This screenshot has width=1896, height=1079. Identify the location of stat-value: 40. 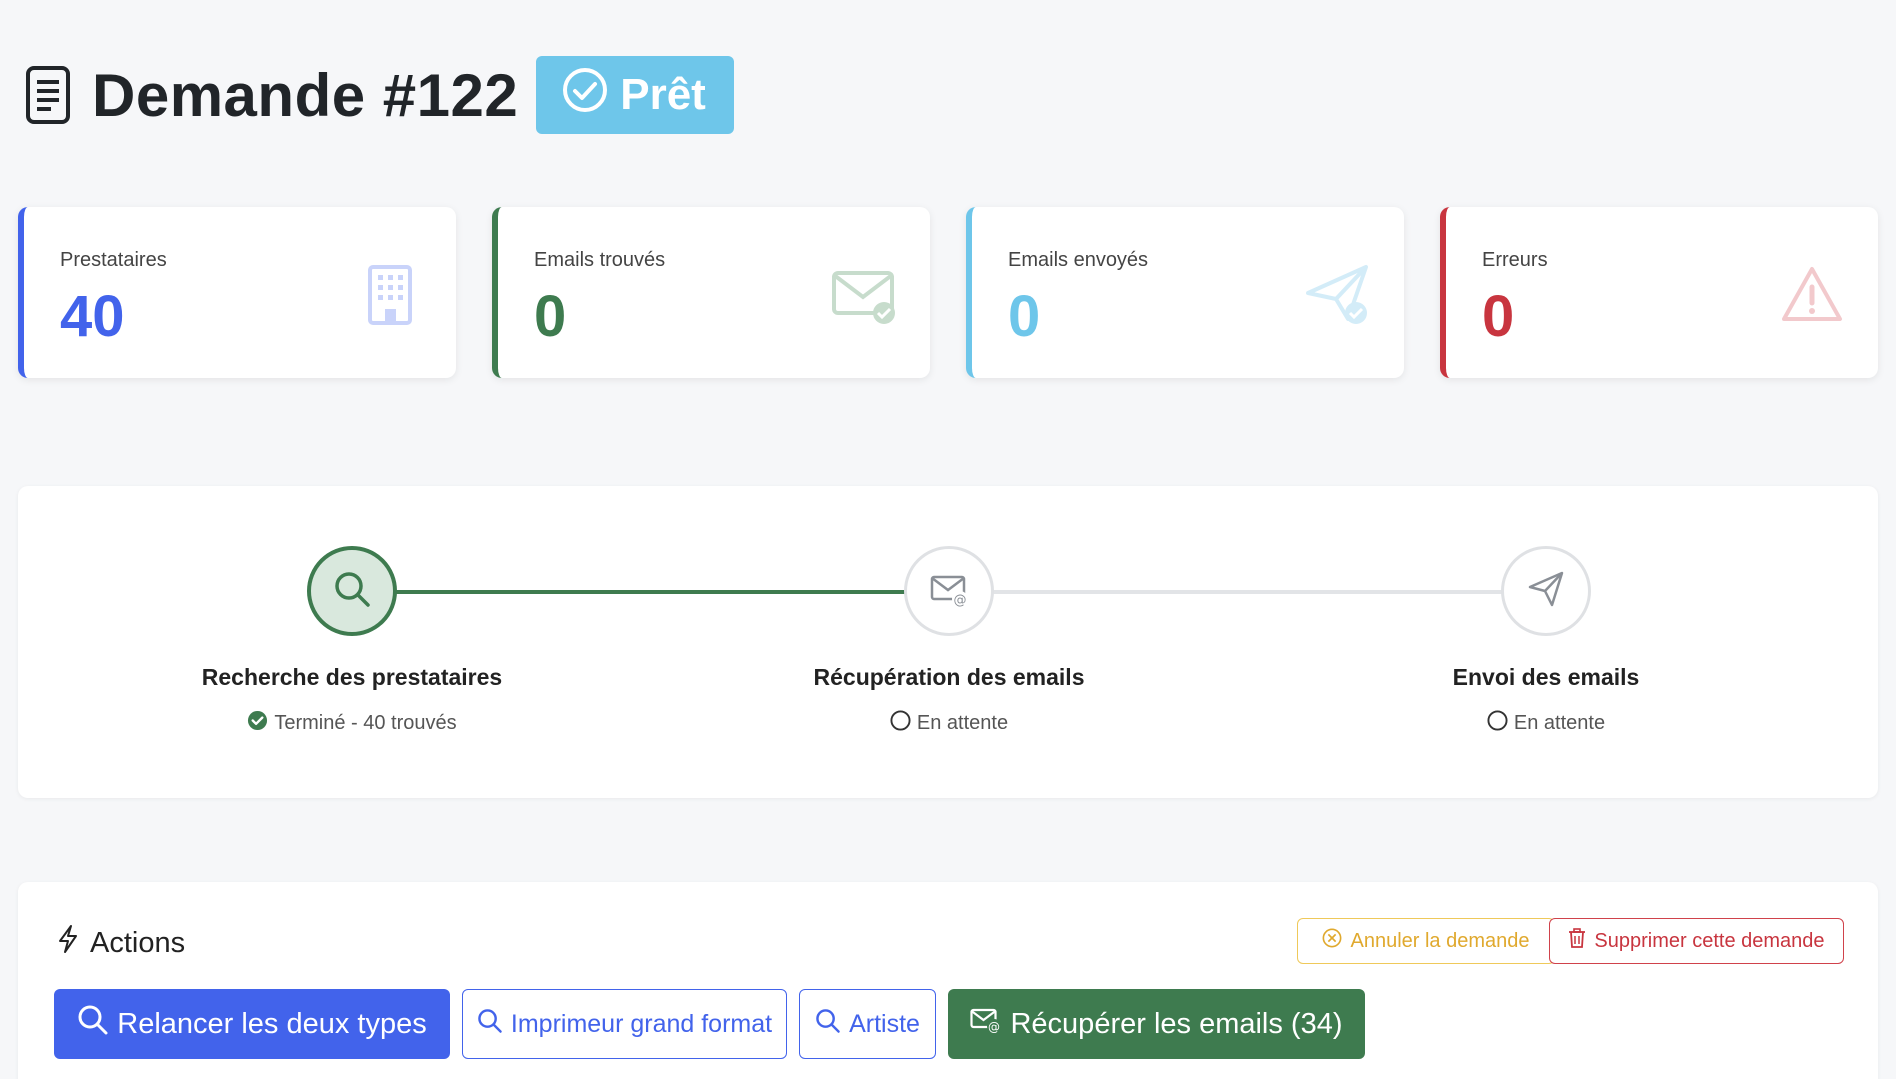
(92, 316).